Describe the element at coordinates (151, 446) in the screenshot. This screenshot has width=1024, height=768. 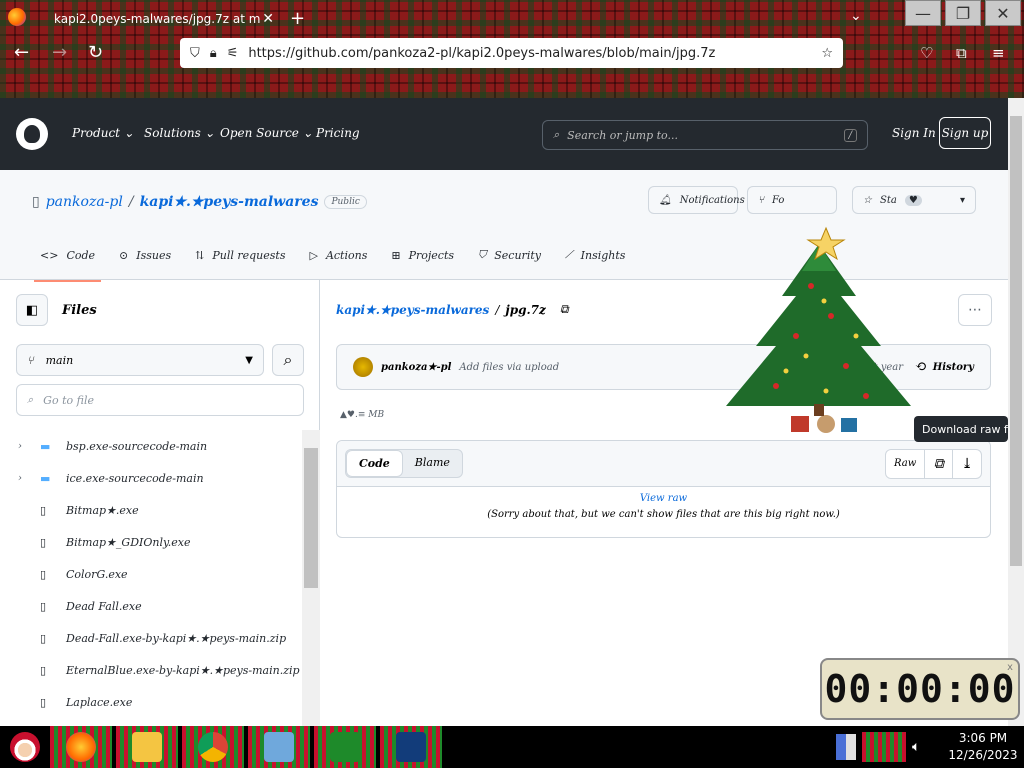
I see `list-item: › ▬ bsp.exe-sourcecode-main` at that location.